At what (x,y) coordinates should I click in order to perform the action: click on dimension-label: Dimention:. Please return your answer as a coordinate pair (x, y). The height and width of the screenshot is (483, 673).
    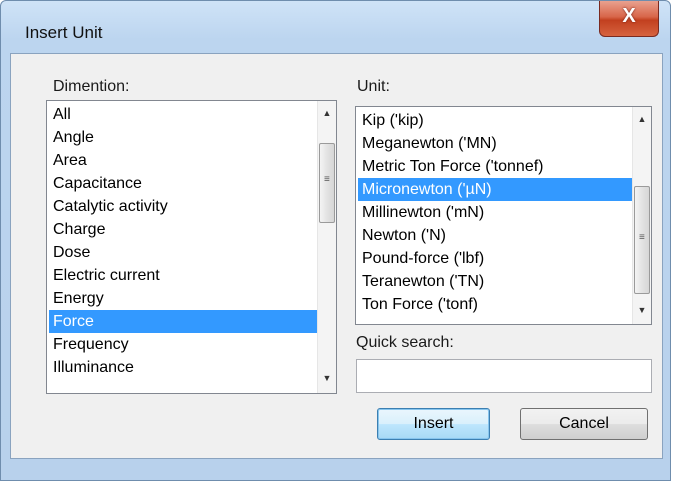
    Looking at the image, I should click on (91, 86).